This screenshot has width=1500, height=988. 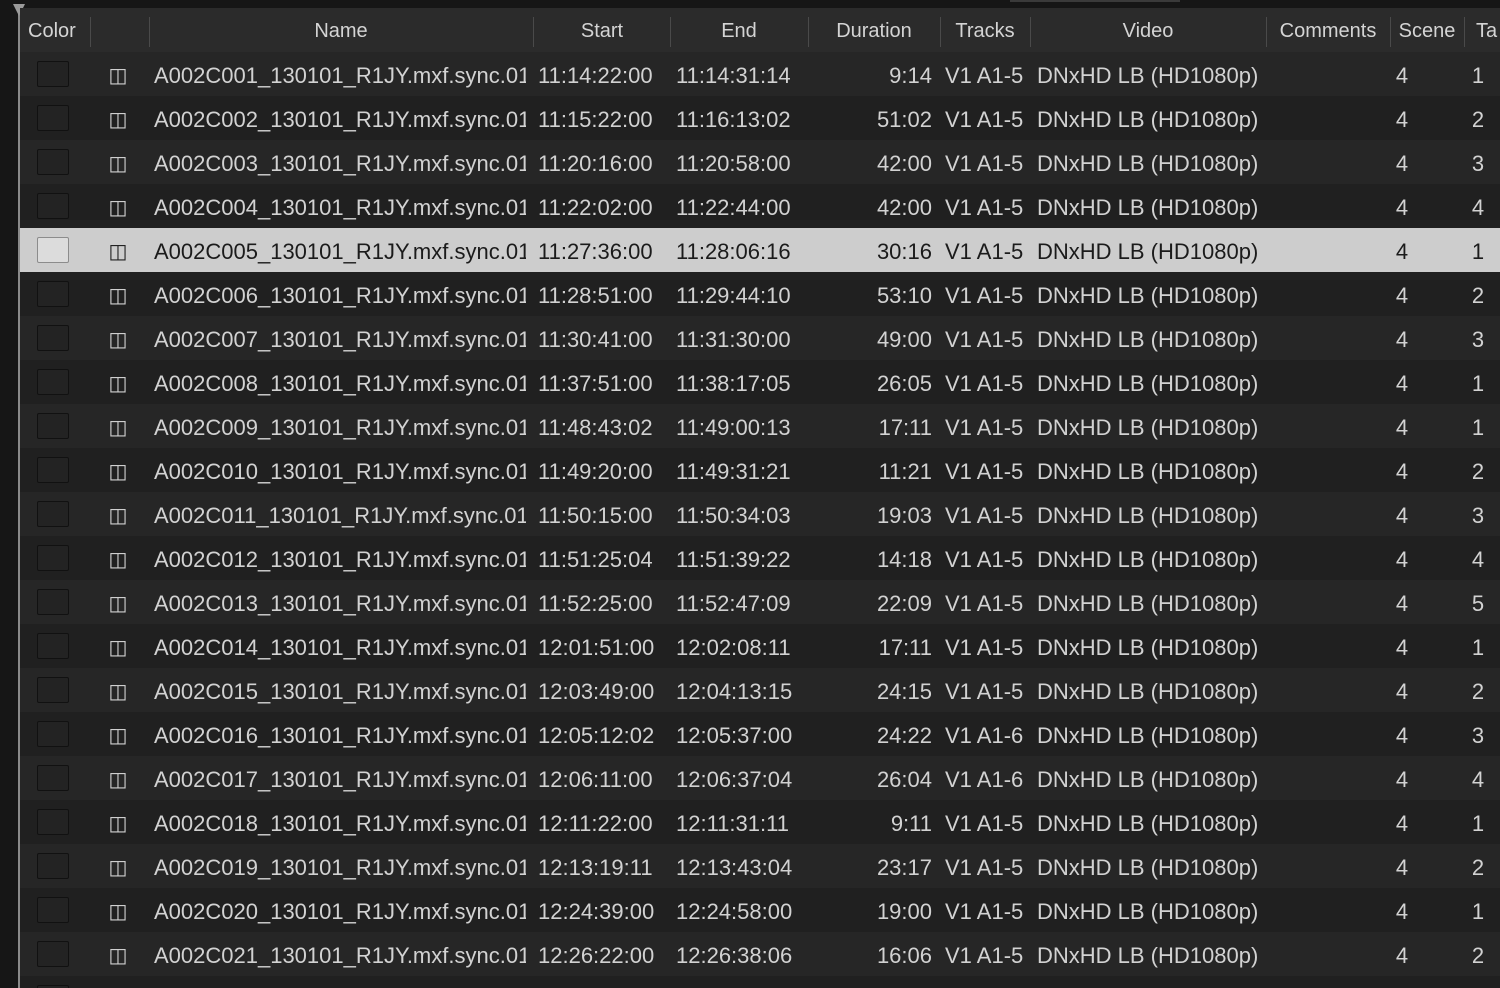 What do you see at coordinates (602, 30) in the screenshot?
I see `column-header-start: Start` at bounding box center [602, 30].